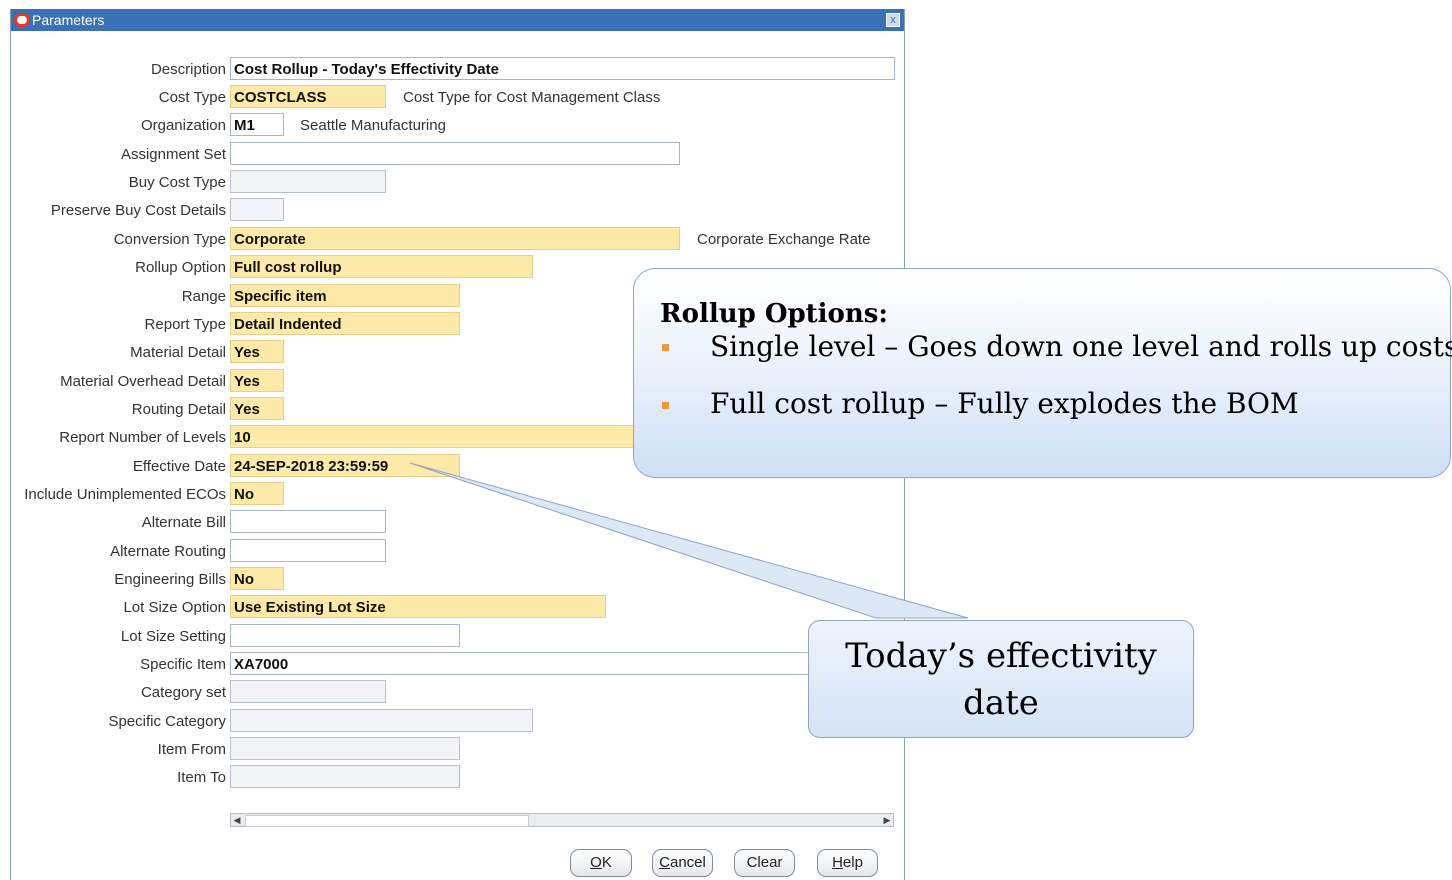  Describe the element at coordinates (1001, 679) in the screenshot. I see `effectivity-date-callout: Today’s effectivity date` at that location.